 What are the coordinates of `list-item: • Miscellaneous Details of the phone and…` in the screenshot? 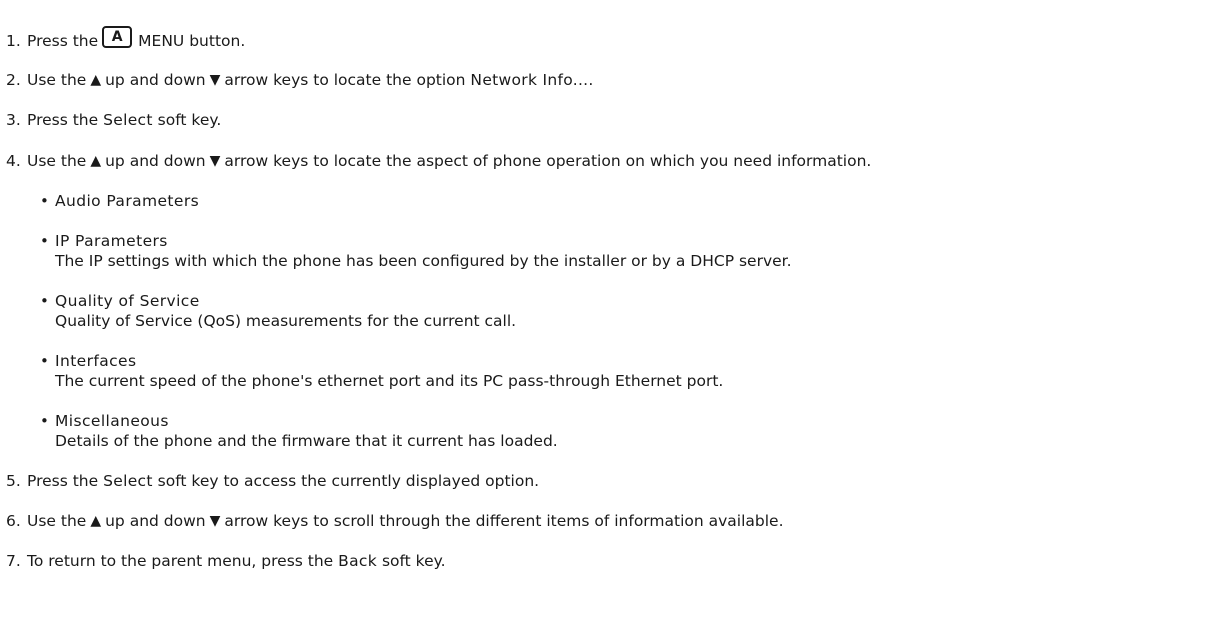 It's located at (299, 431).